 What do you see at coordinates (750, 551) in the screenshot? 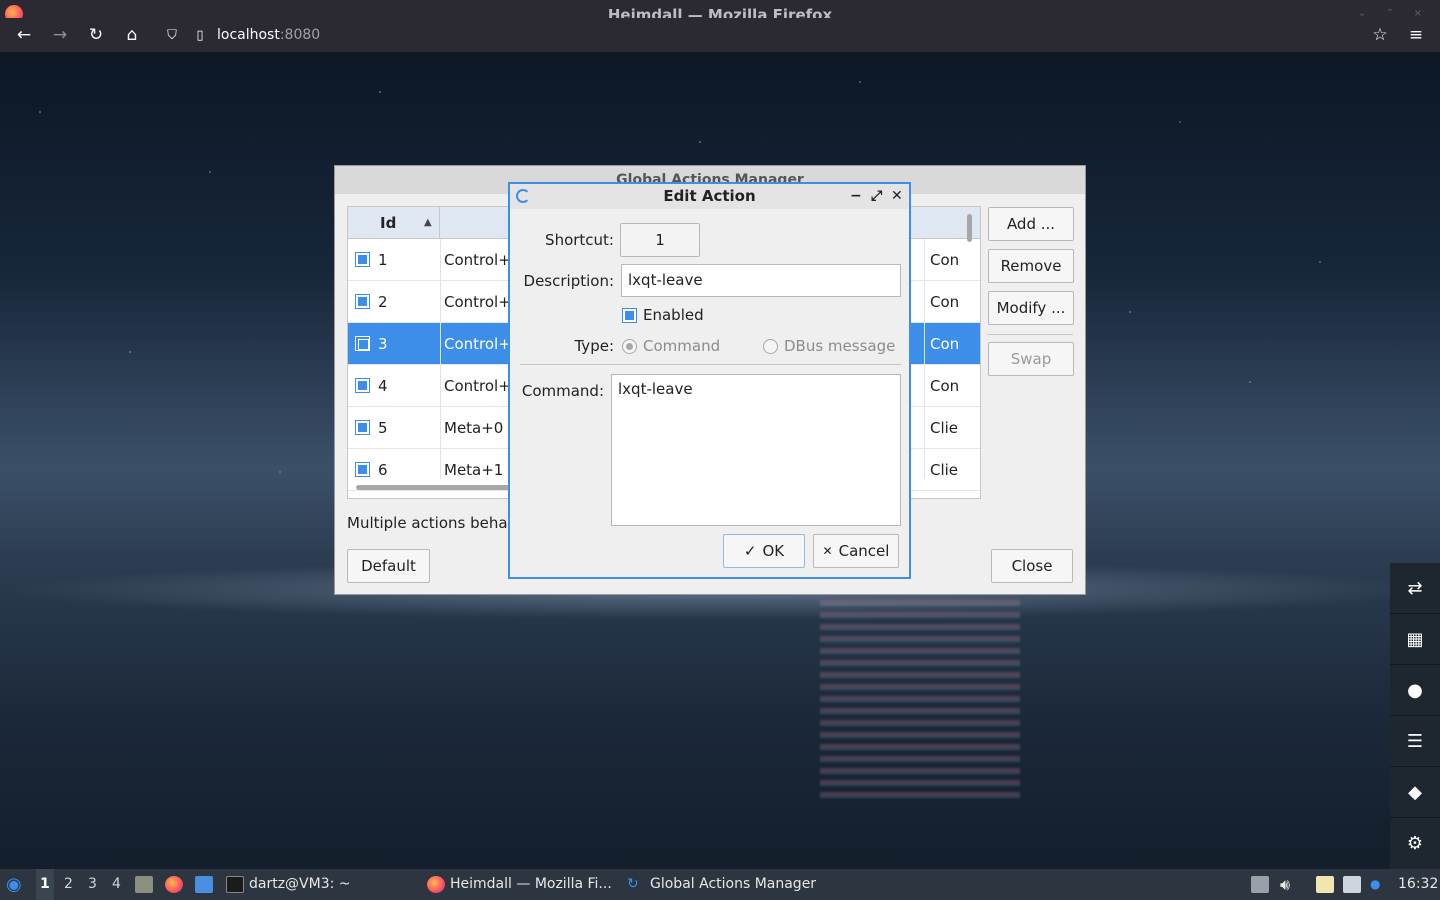
I see `check-icon: ✓` at bounding box center [750, 551].